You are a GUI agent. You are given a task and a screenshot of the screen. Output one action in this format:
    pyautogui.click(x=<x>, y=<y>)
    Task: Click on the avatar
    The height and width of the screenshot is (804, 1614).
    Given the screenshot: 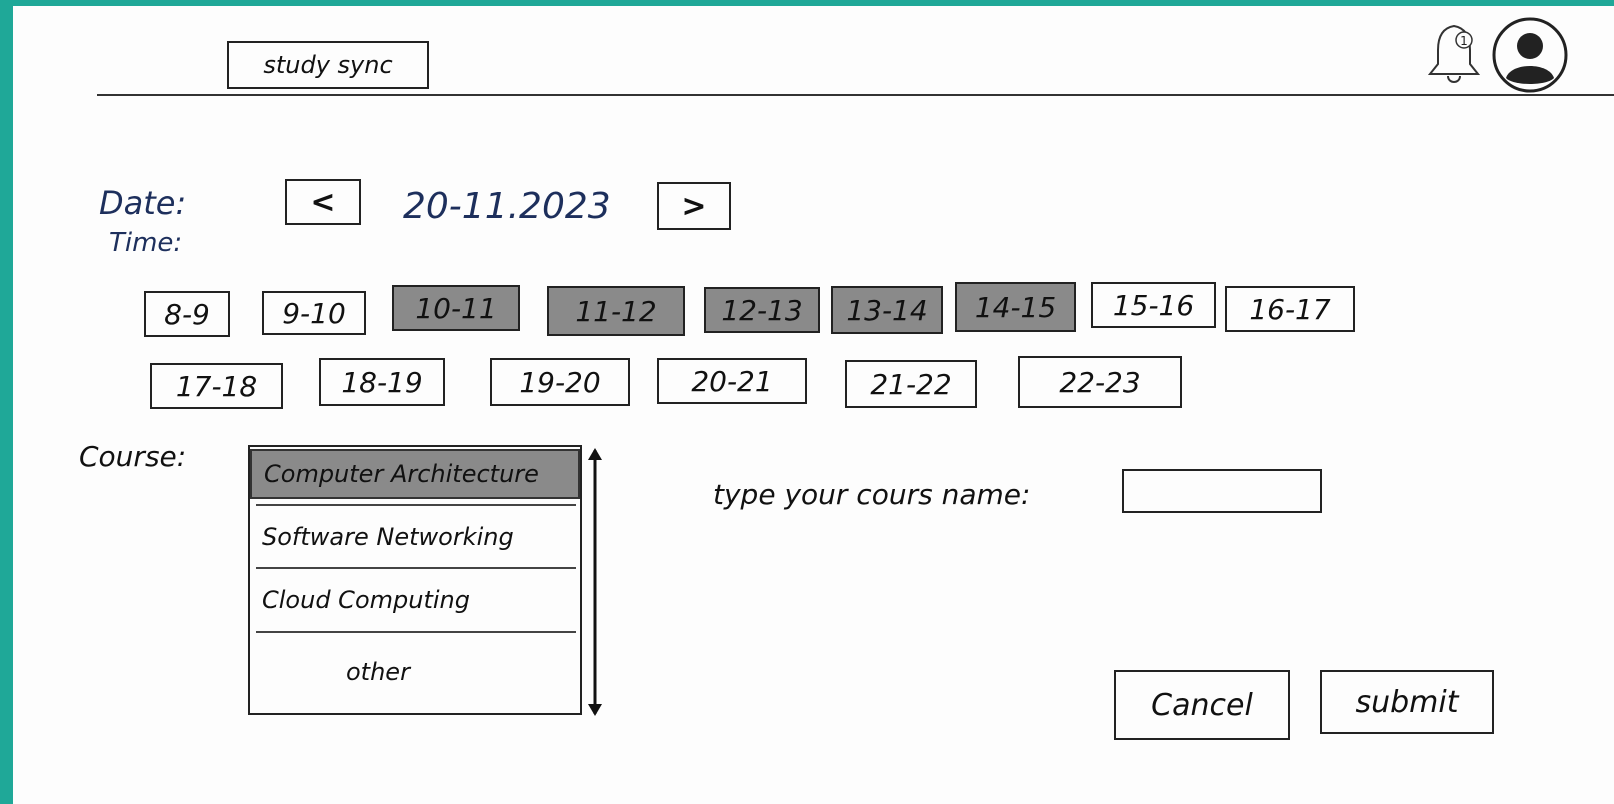 What is the action you would take?
    pyautogui.click(x=1530, y=55)
    